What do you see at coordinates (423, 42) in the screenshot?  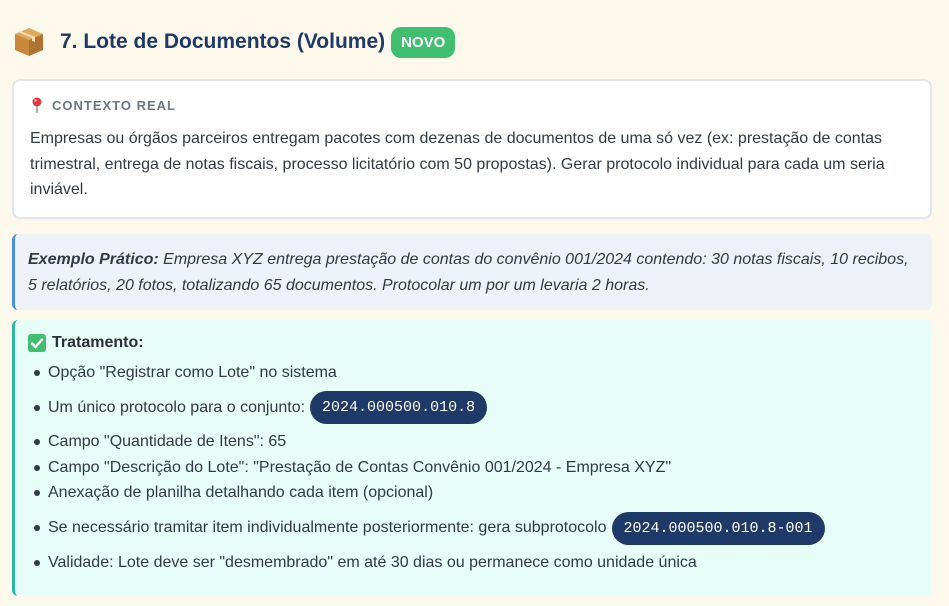 I see `new-badge: NOVO` at bounding box center [423, 42].